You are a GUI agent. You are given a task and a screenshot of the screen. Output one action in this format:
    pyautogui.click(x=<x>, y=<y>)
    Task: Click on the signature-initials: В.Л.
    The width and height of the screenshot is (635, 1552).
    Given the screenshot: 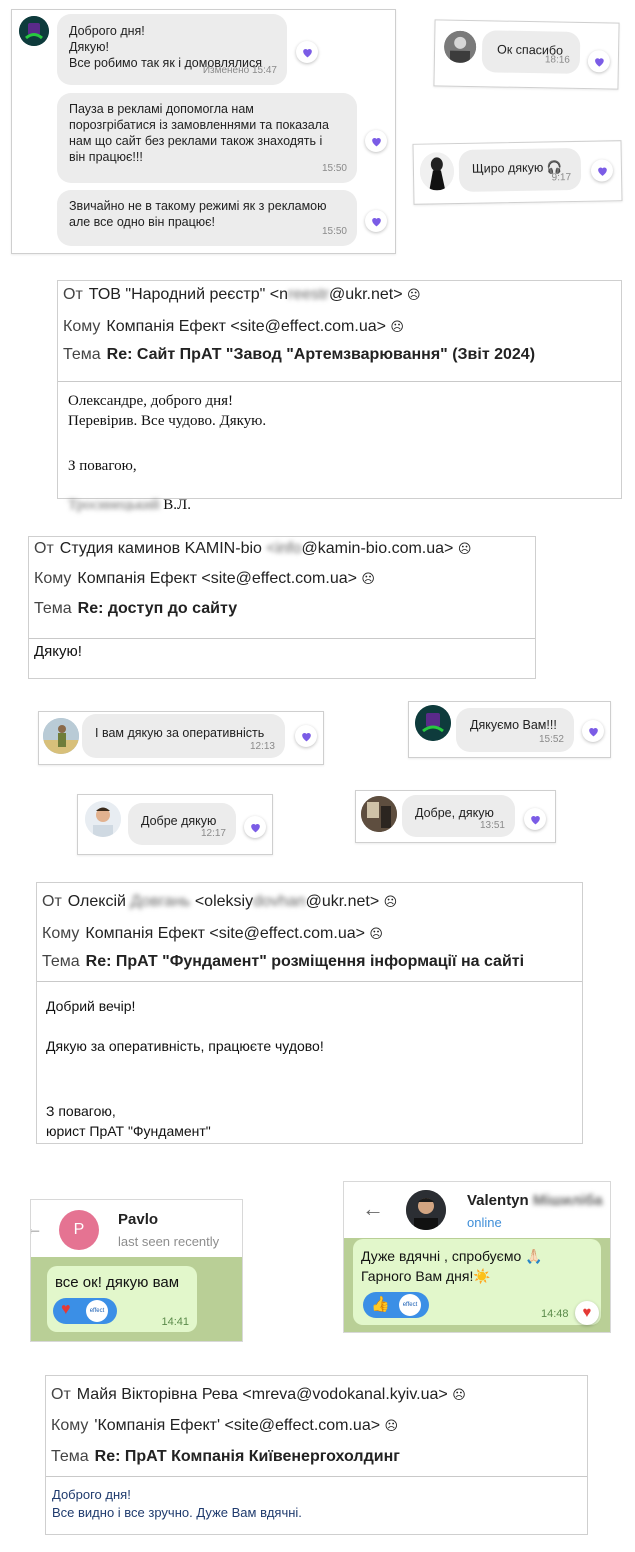 What is the action you would take?
    pyautogui.click(x=175, y=505)
    